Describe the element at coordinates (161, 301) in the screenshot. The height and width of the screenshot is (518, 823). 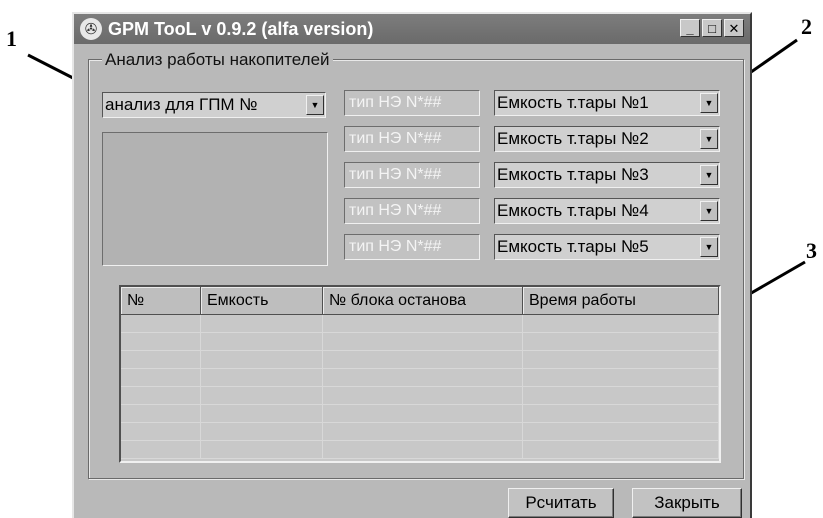
I see `column-header-number: №` at that location.